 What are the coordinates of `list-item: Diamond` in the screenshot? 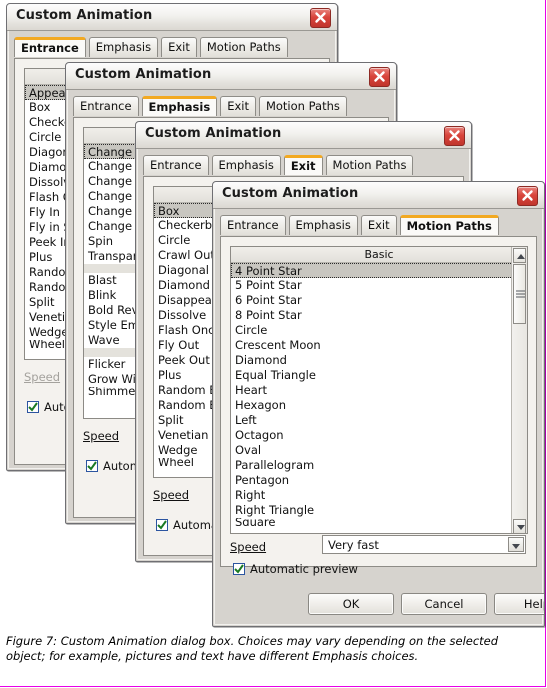 It's located at (379, 360).